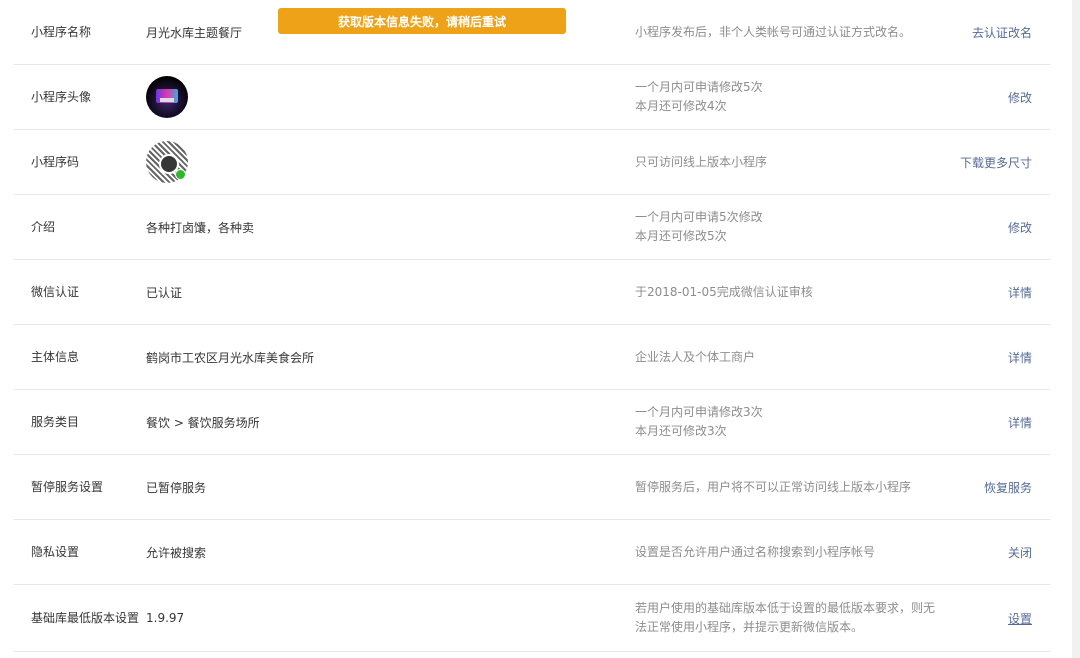 This screenshot has height=658, width=1080. I want to click on row-description: 小程序发布后，非个人类帐号可通过认证方式改名。, so click(790, 32).